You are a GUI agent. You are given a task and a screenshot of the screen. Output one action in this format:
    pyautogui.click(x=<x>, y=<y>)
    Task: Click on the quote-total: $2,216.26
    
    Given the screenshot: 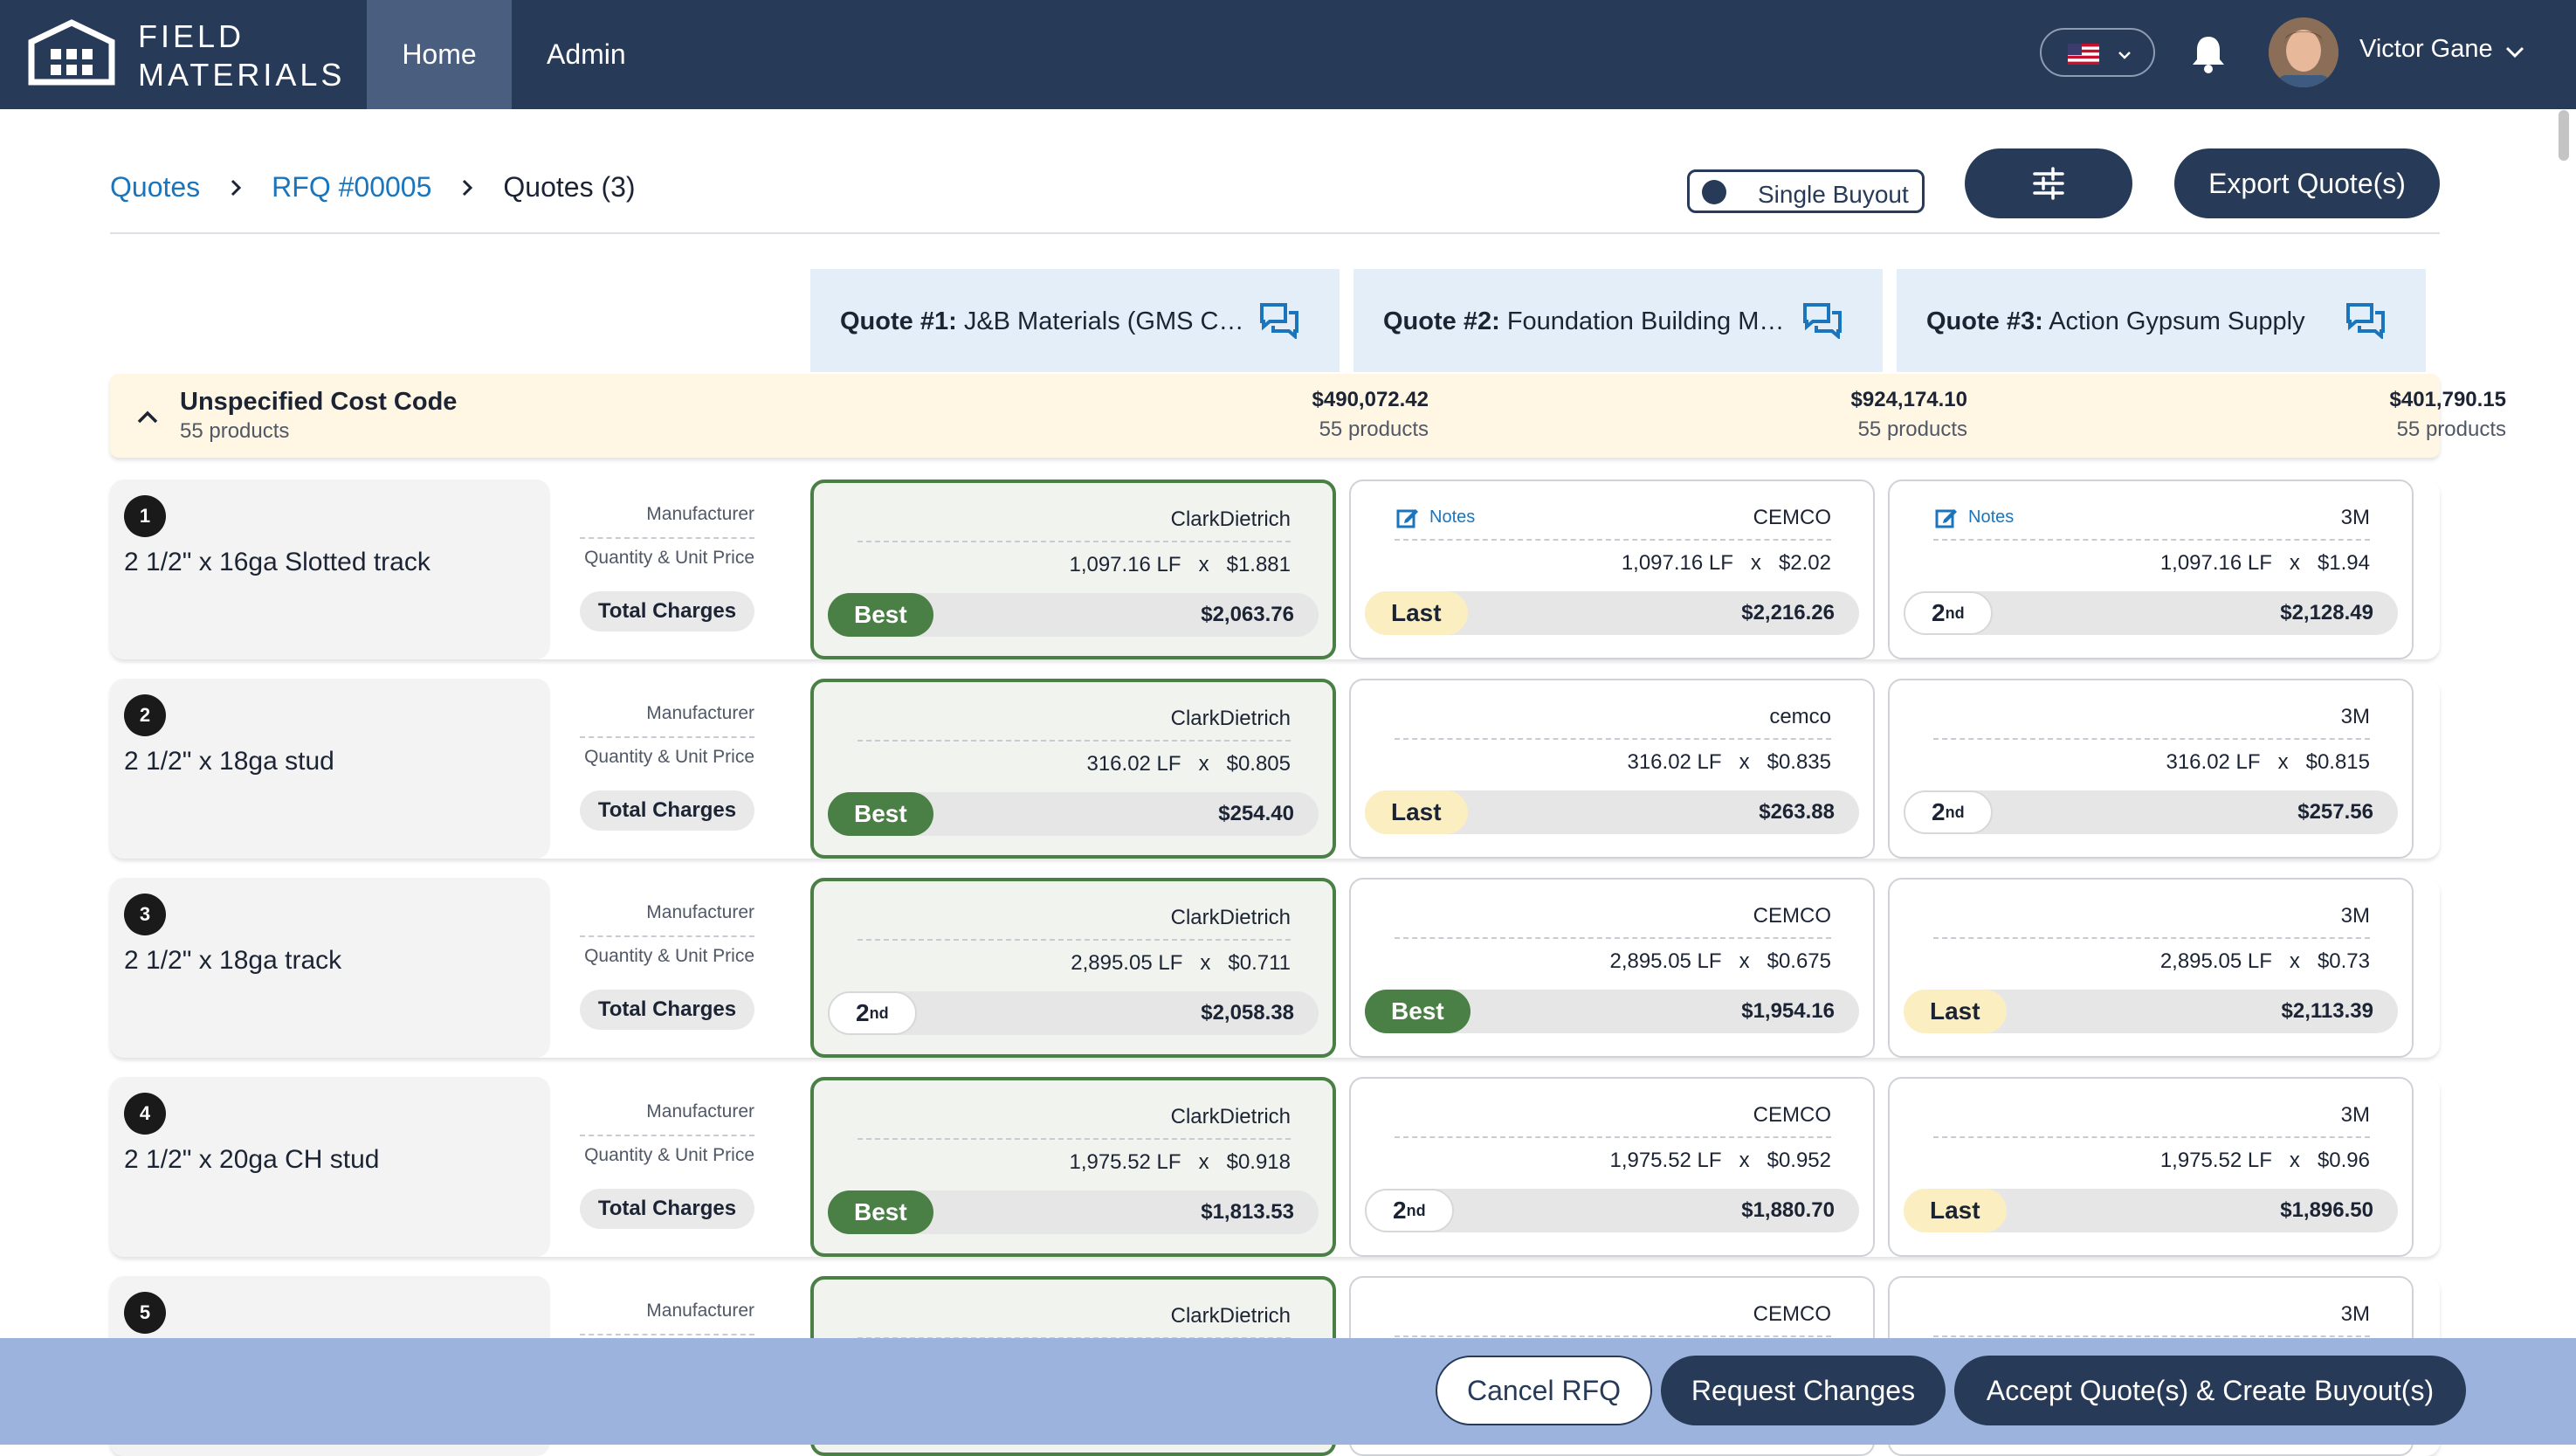 What is the action you would take?
    pyautogui.click(x=1788, y=612)
    